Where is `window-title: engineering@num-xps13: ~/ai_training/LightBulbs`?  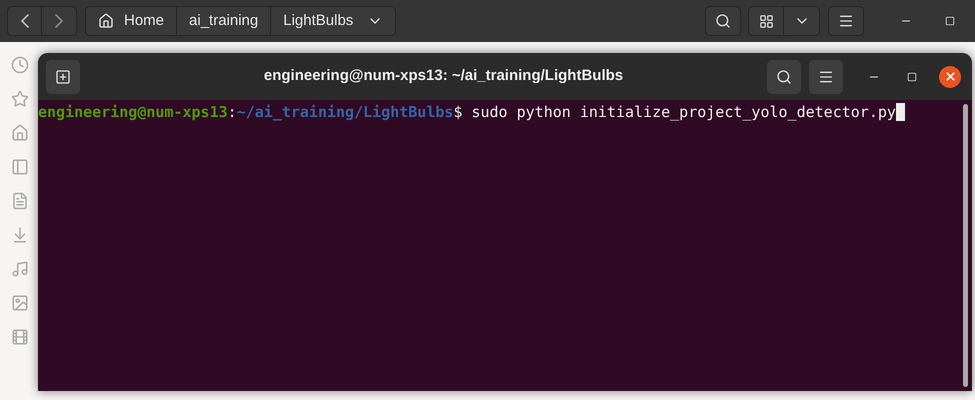 window-title: engineering@num-xps13: ~/ai_training/LightBulbs is located at coordinates (443, 76).